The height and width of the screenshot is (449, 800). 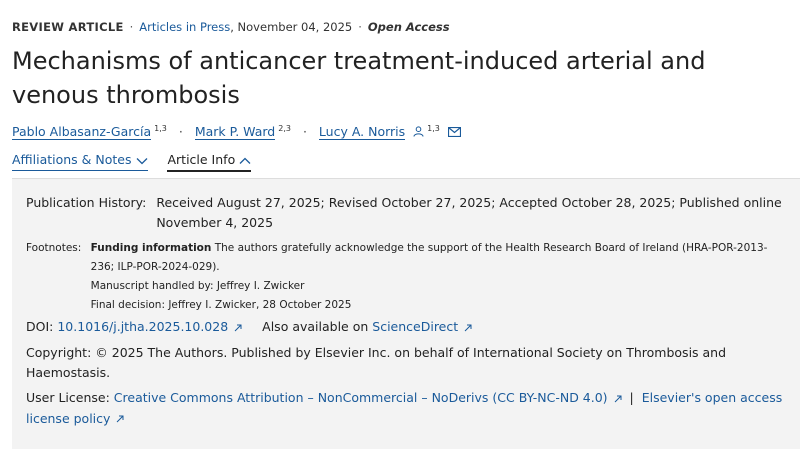 I want to click on tab-article-info: Article Info, so click(x=209, y=162).